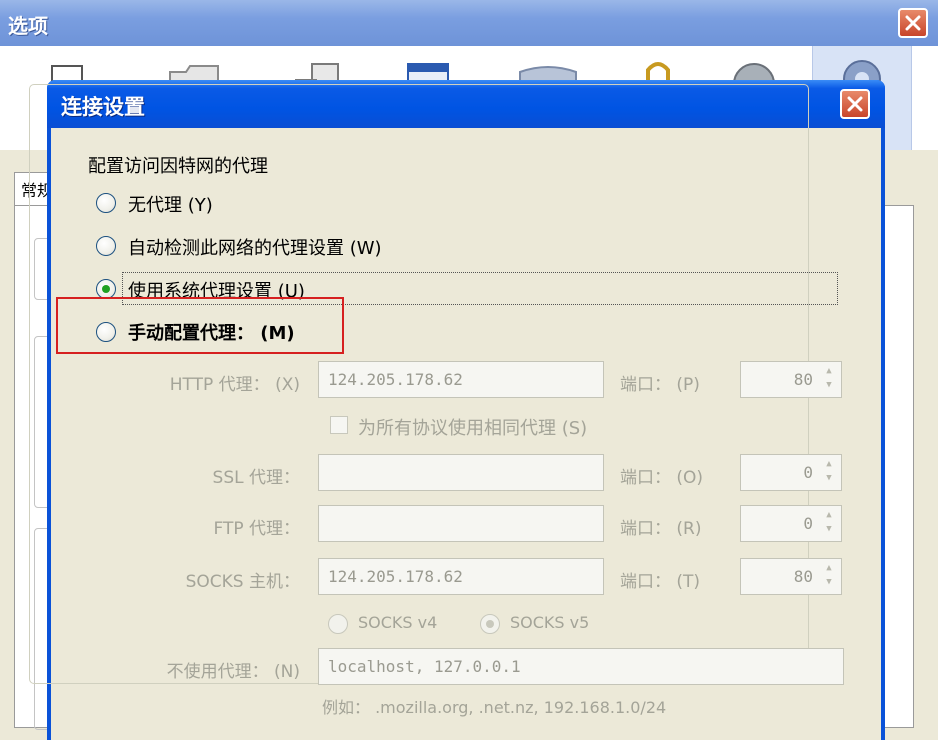  I want to click on http-port-value: 80, so click(803, 379).